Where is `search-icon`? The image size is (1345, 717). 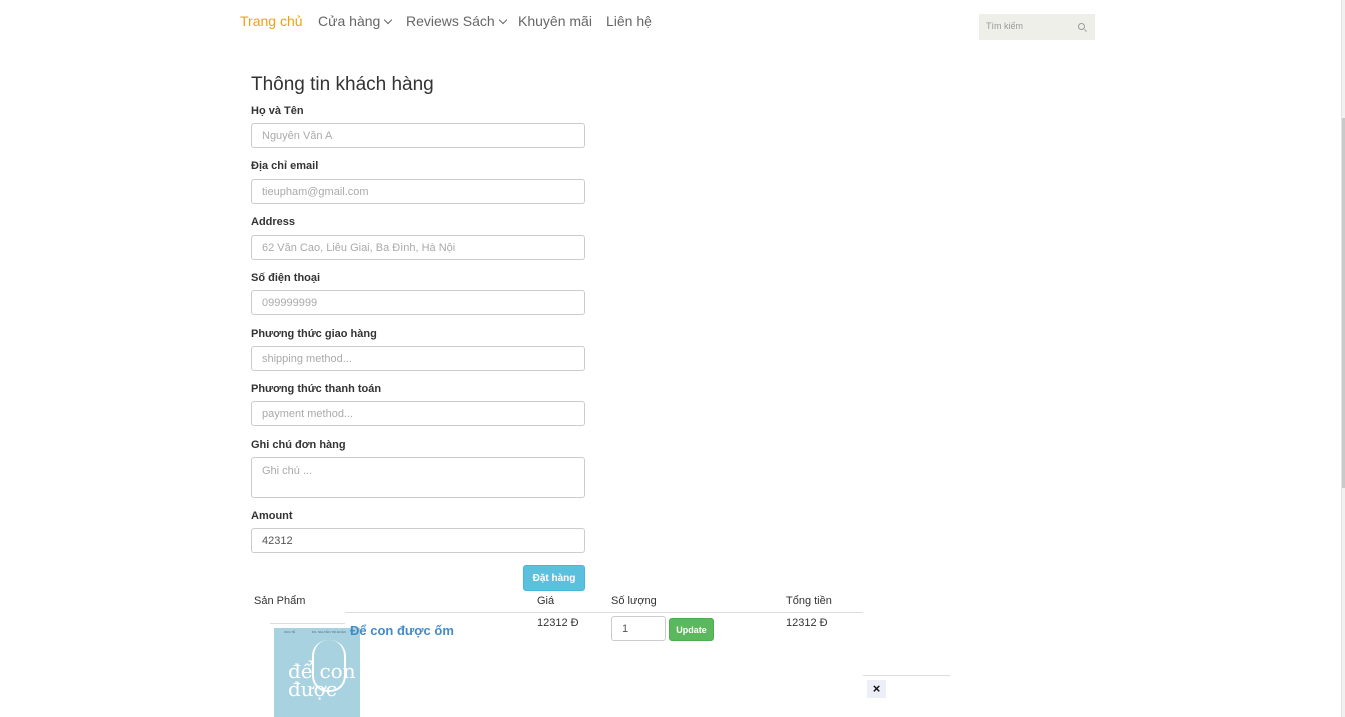 search-icon is located at coordinates (1081, 26).